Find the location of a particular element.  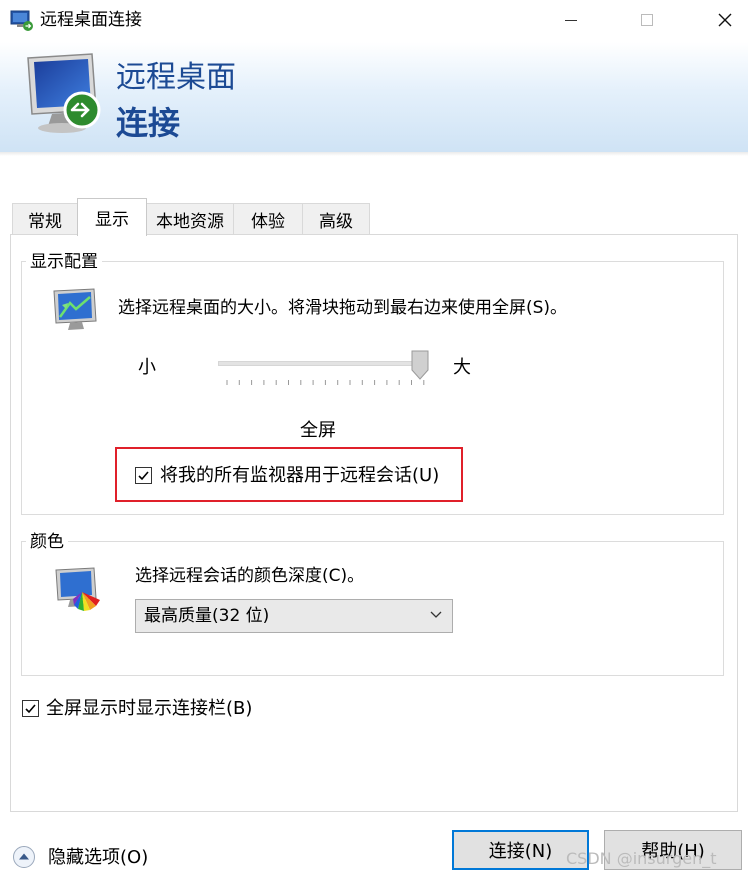

minimize-icon is located at coordinates (571, 20).